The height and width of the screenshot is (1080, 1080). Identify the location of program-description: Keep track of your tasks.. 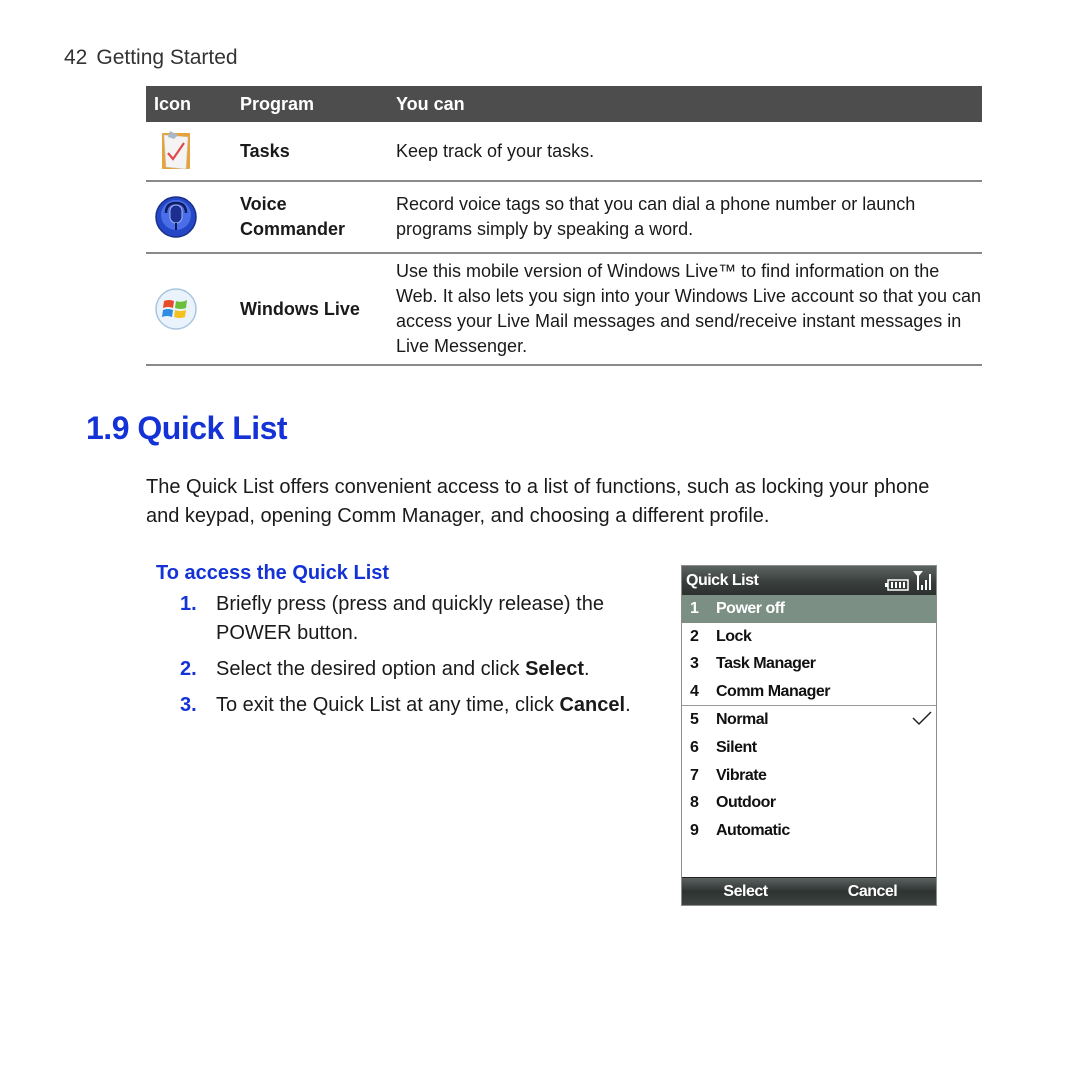
(685, 152).